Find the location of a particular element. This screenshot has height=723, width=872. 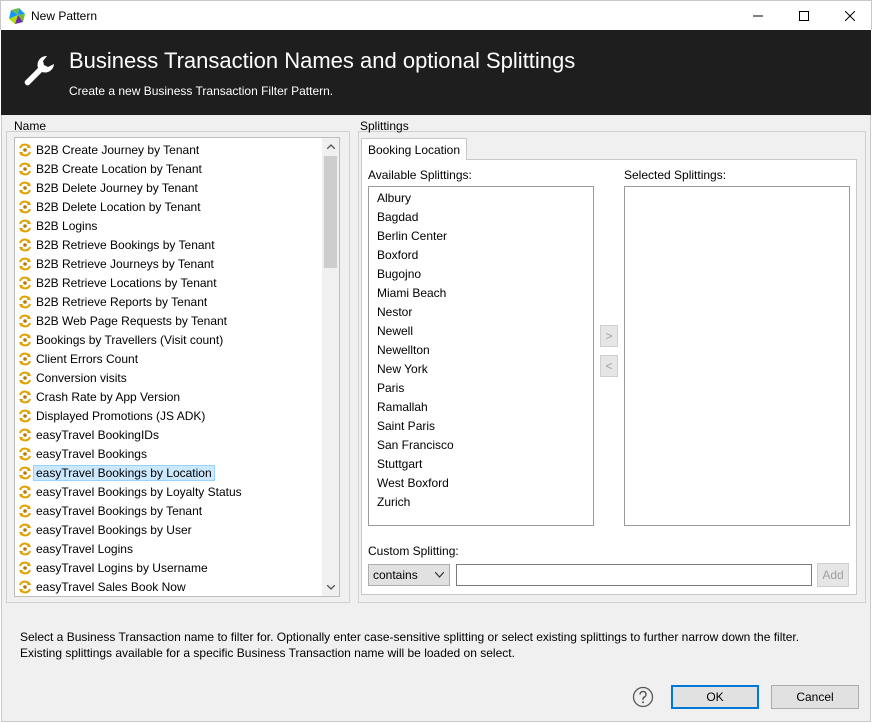

tab-label: Booking Location is located at coordinates (414, 149).